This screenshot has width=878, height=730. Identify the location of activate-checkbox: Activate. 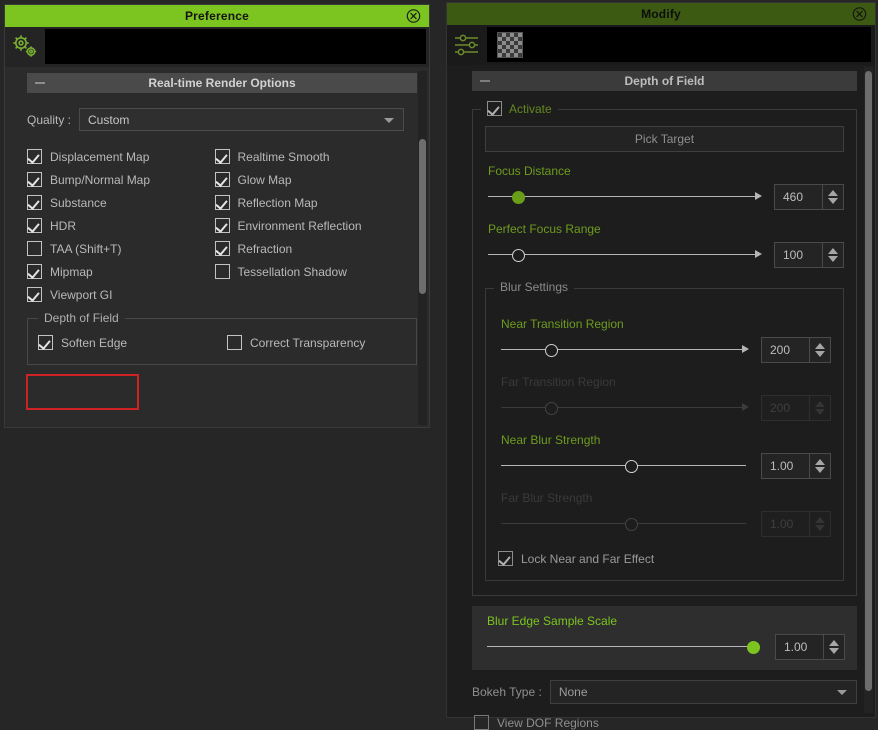
(519, 108).